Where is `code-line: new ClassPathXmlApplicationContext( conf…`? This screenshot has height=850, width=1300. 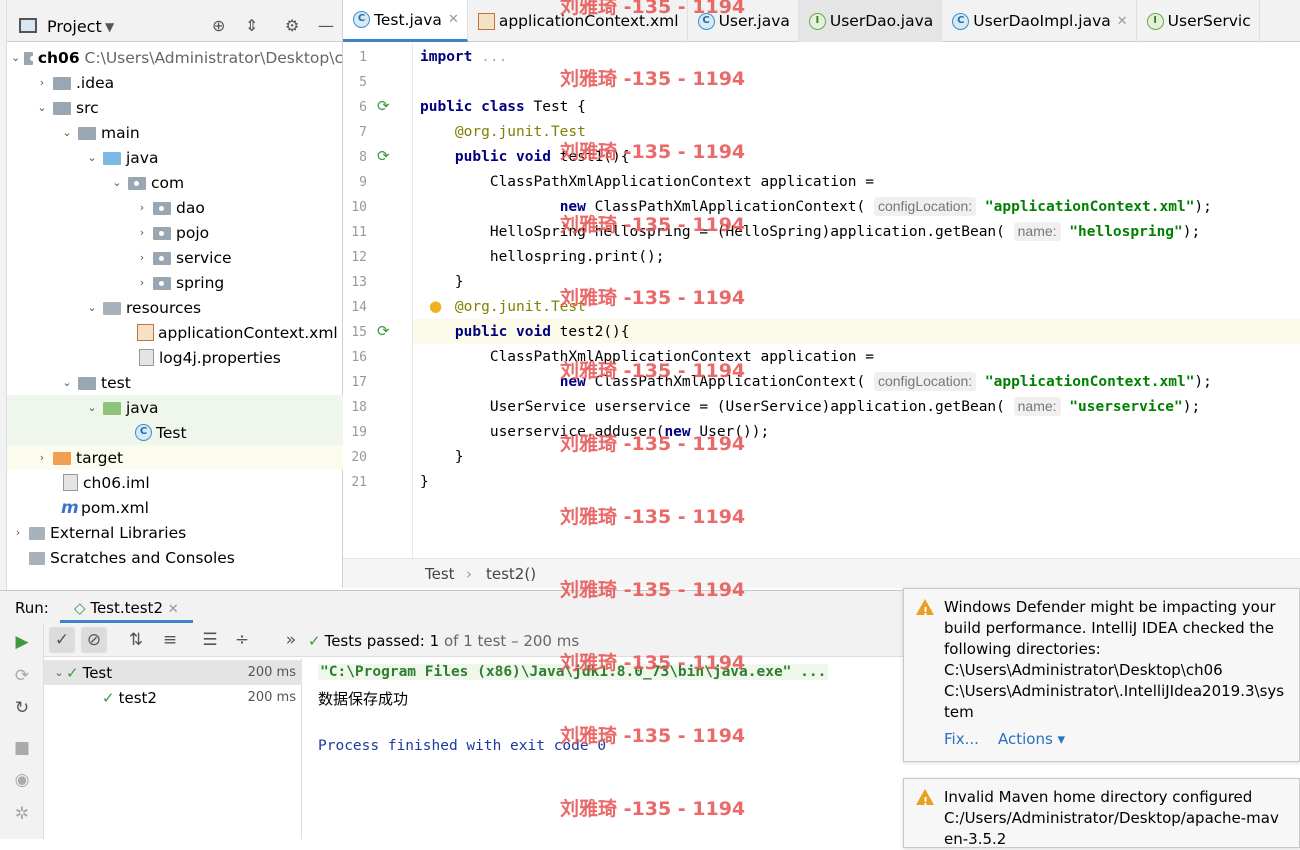
code-line: new ClassPathXmlApplicationContext( conf… is located at coordinates (885, 381).